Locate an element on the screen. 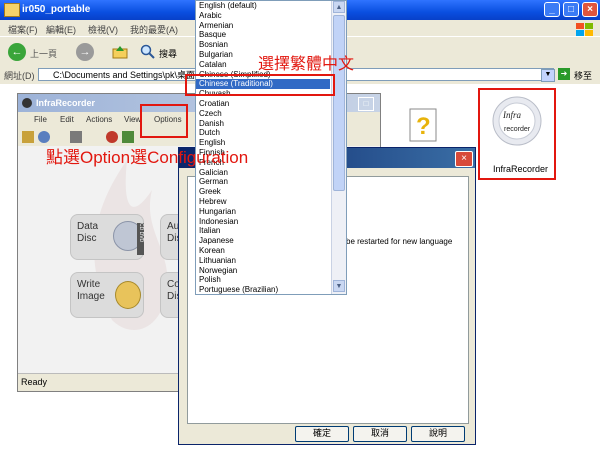 This screenshot has width=600, height=450. write-image-label: Write Image is located at coordinates (91, 290).